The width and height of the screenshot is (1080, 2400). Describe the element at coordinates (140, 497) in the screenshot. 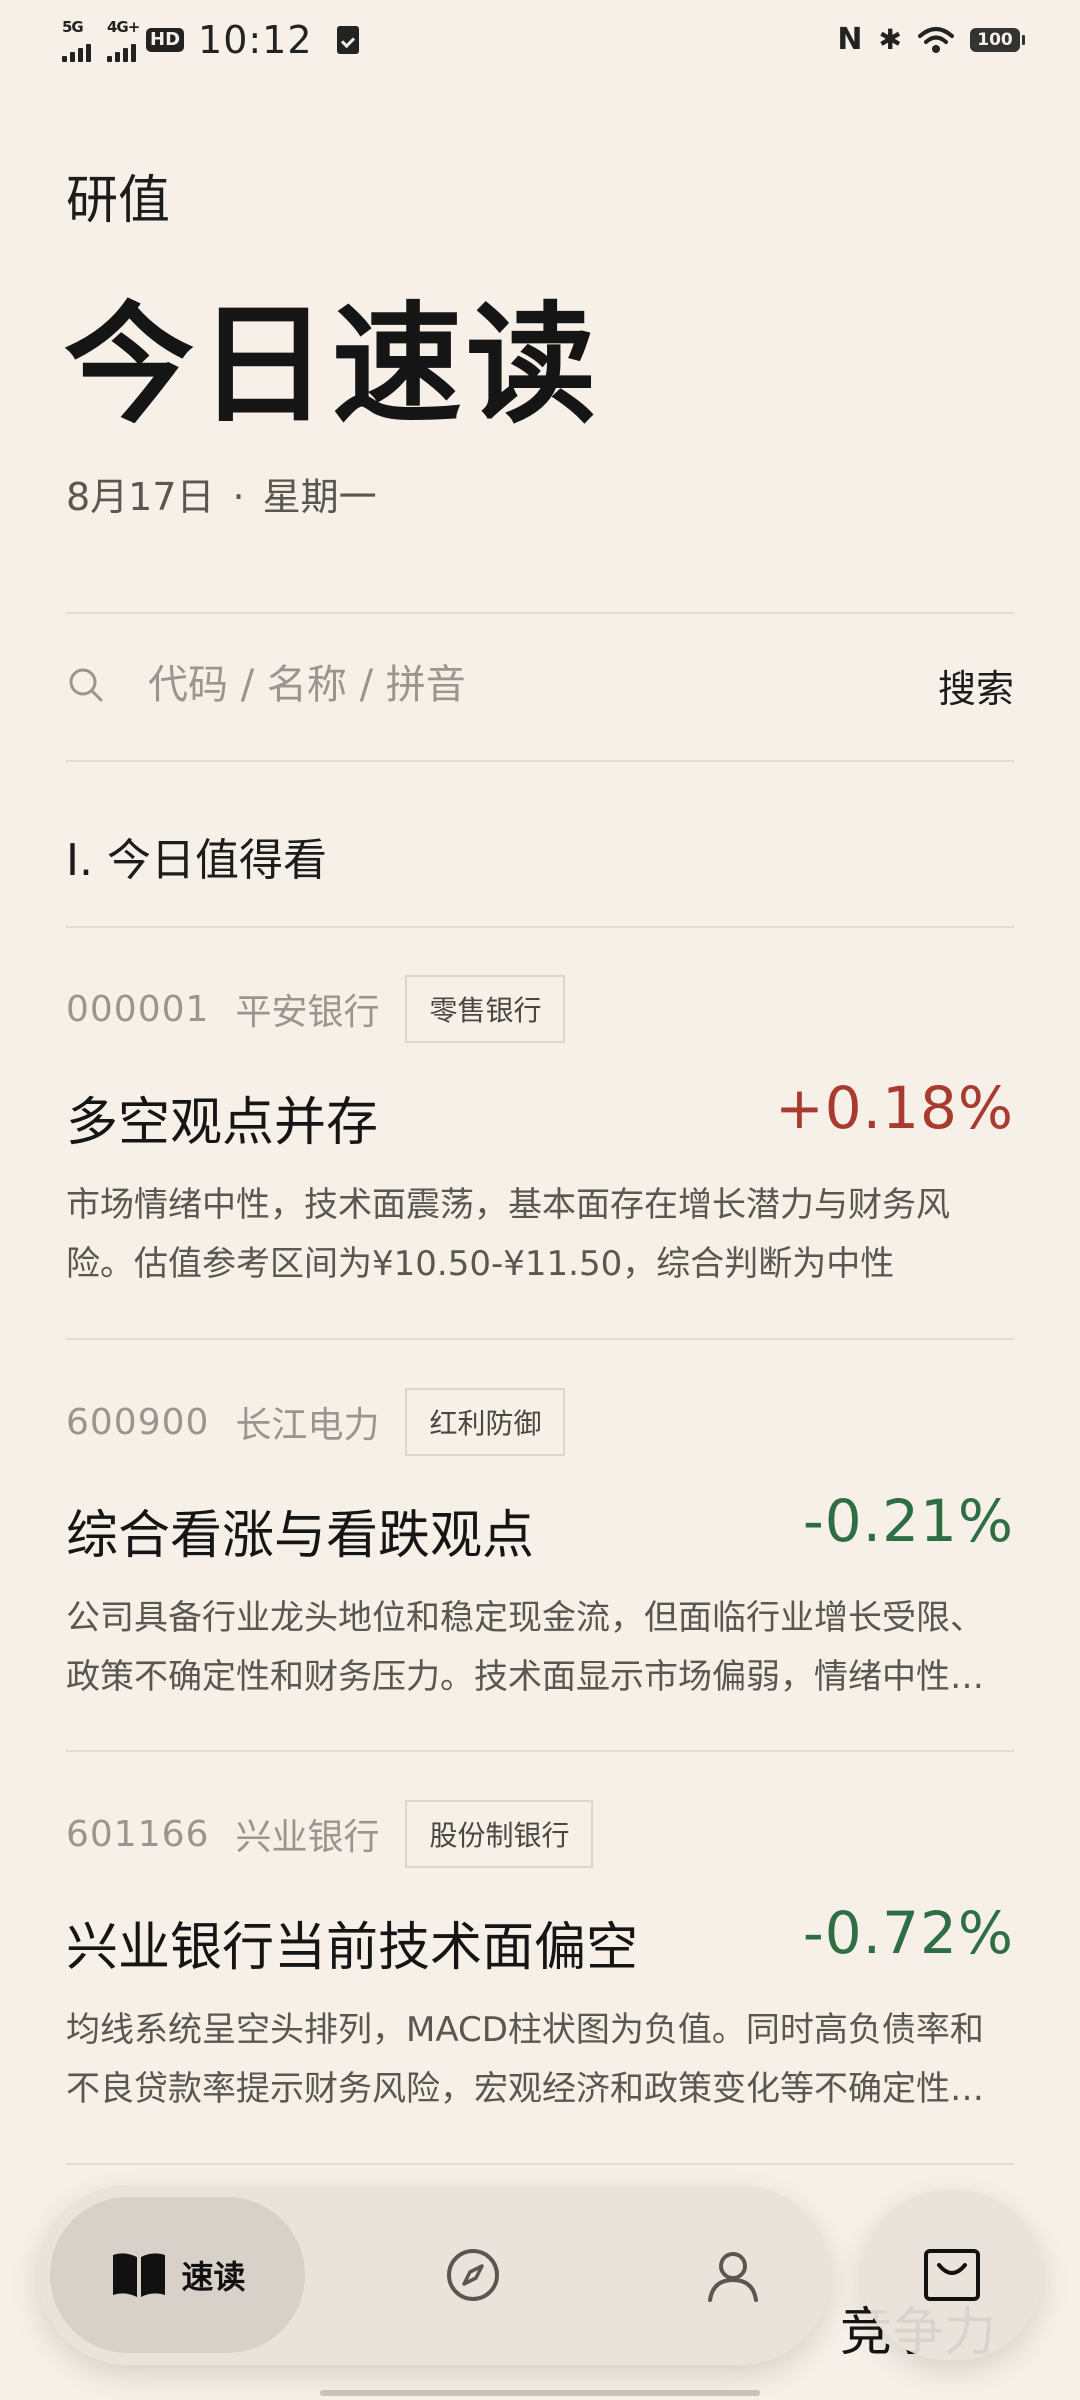

I see `date: 8月17日` at that location.